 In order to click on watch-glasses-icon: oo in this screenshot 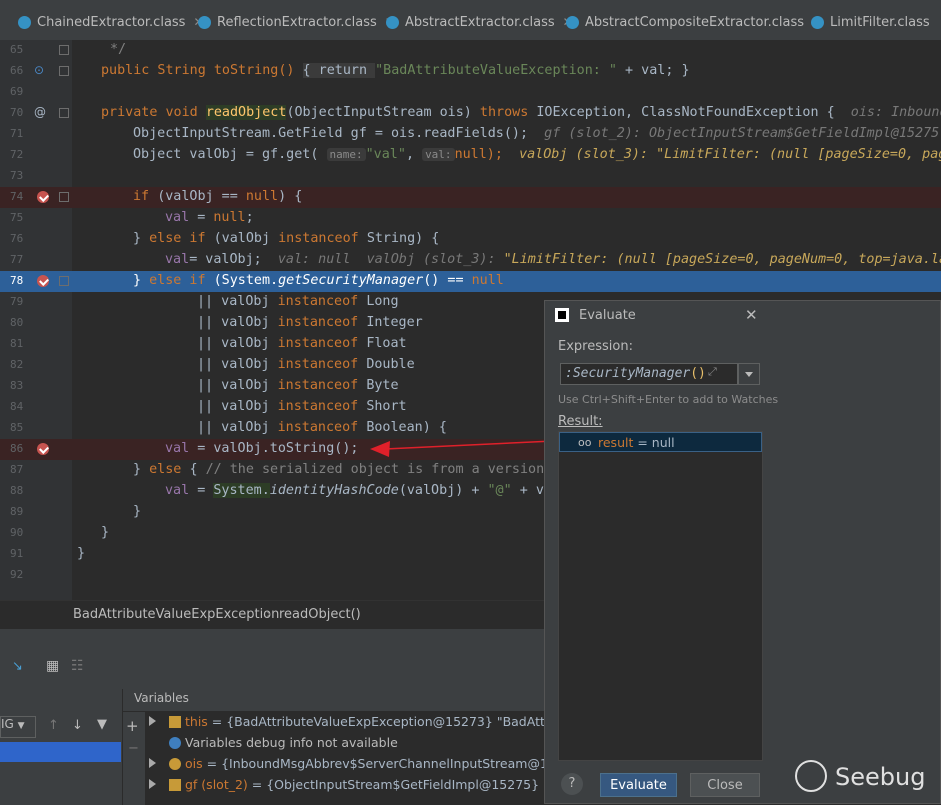, I will do `click(585, 442)`.